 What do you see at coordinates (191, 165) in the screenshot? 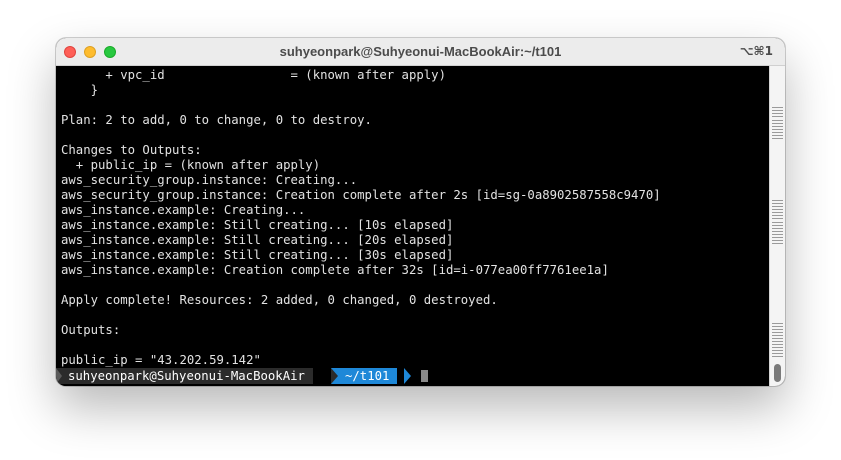
I see `terminal-line: + public_ip = (known after apply)` at bounding box center [191, 165].